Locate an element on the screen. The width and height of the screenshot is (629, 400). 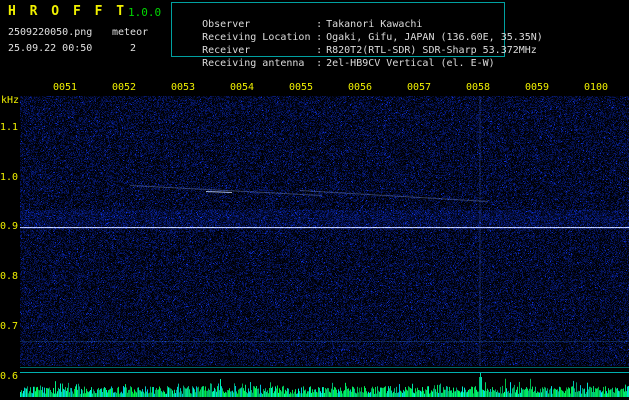
time-axis-label: 0053 is located at coordinates (183, 87).